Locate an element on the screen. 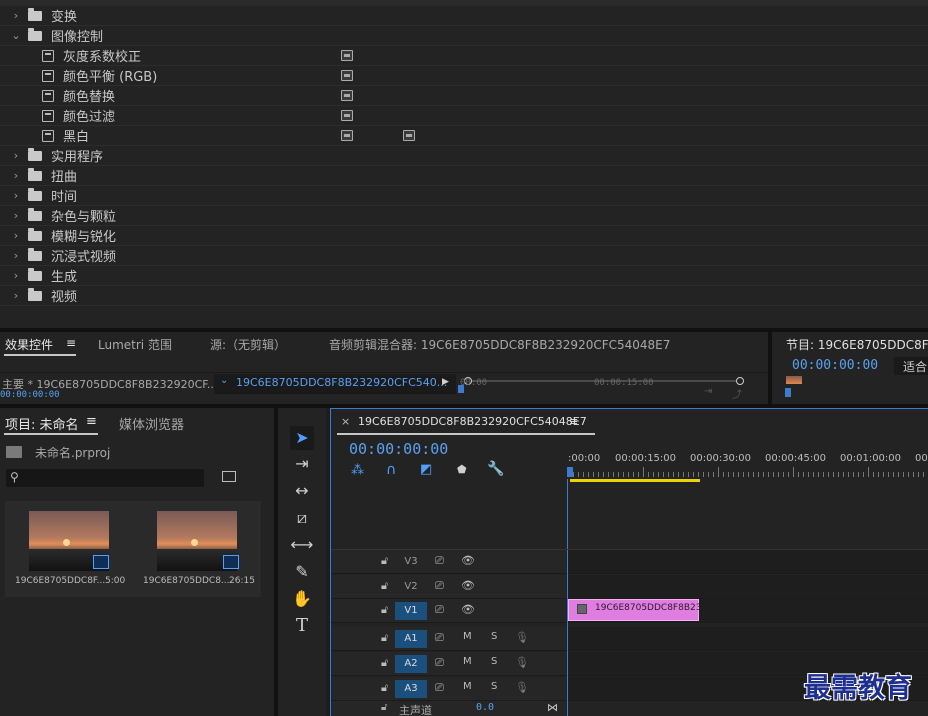 The height and width of the screenshot is (716, 928). effect-folder: › 沉浸式视频 is located at coordinates (464, 256).